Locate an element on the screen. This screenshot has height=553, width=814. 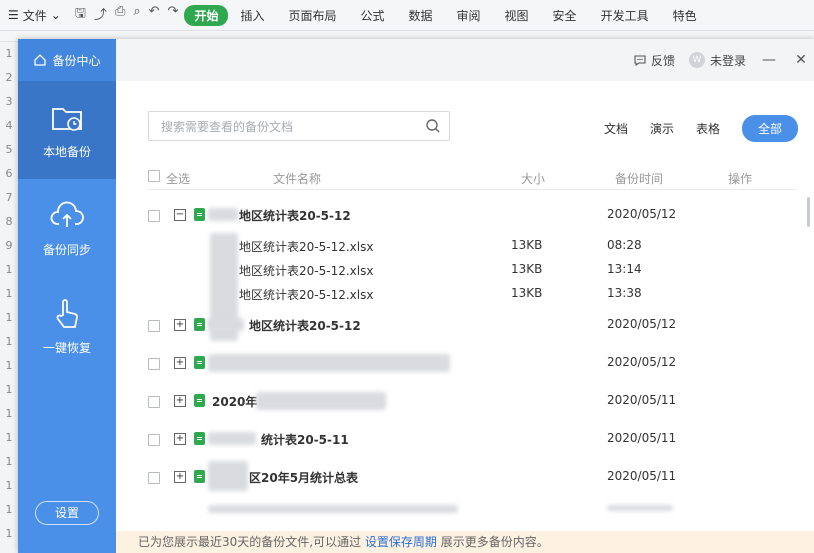
feedback-label: 反馈 is located at coordinates (662, 60).